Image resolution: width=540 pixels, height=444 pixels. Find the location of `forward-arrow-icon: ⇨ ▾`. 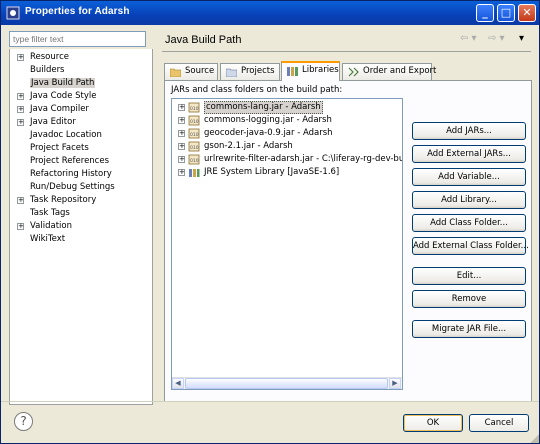

forward-arrow-icon: ⇨ ▾ is located at coordinates (496, 38).